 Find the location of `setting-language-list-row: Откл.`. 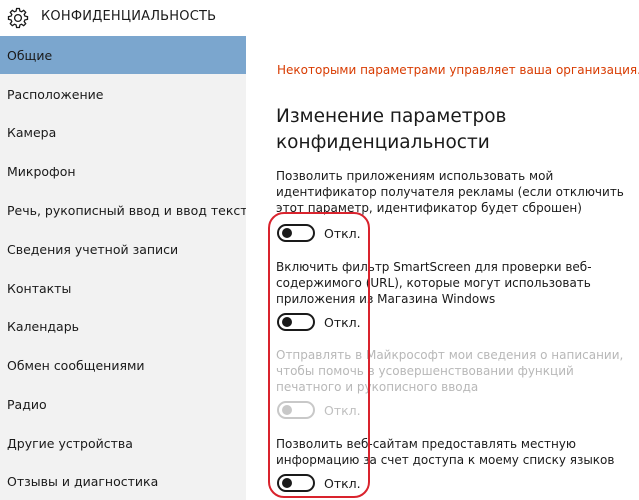

setting-language-list-row: Откл. is located at coordinates (319, 483).